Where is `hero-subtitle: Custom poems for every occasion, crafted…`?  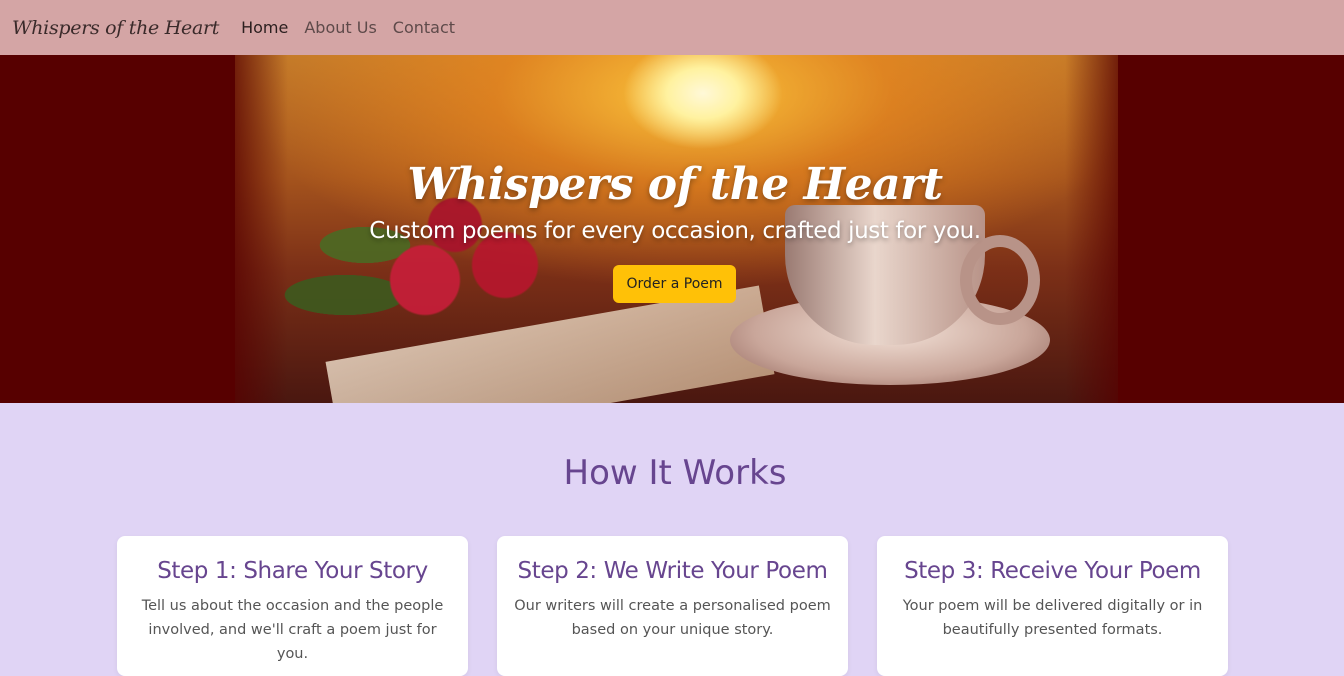
hero-subtitle: Custom poems for every occasion, crafted… is located at coordinates (675, 231).